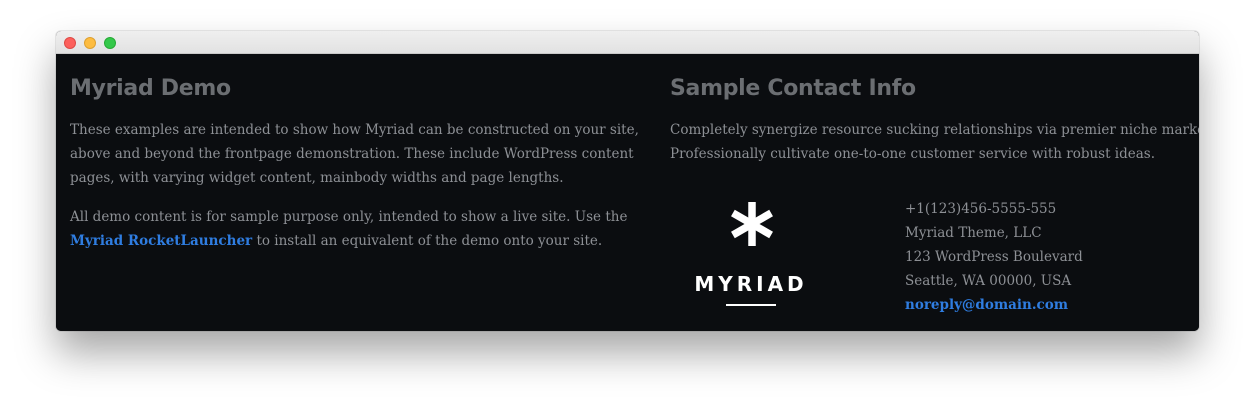 The width and height of the screenshot is (1255, 412). I want to click on asterisk-logo-icon, so click(752, 224).